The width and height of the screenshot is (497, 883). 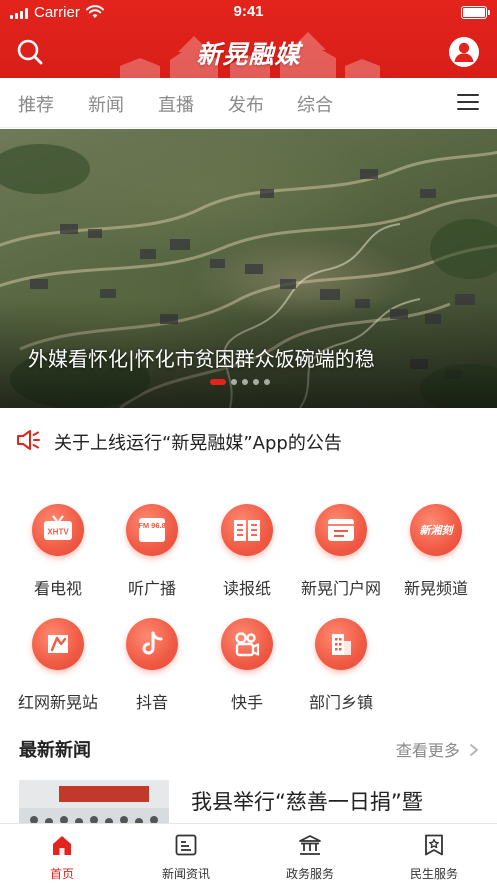 I want to click on service-label: 红网新晃站, so click(x=57, y=702).